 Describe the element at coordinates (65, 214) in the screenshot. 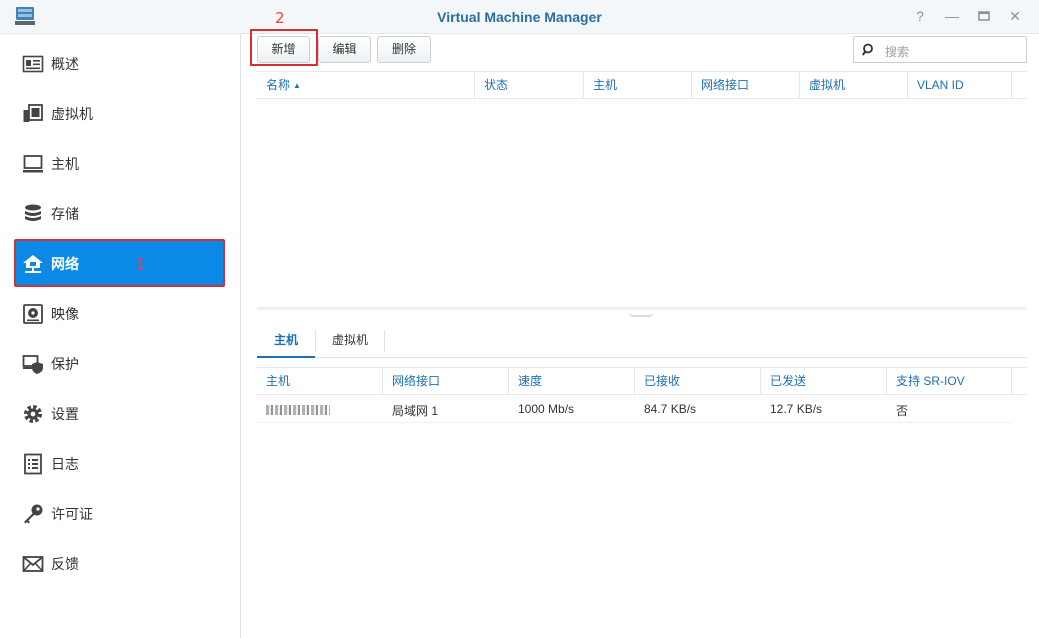

I see `sidebar-item-label: 存储` at that location.